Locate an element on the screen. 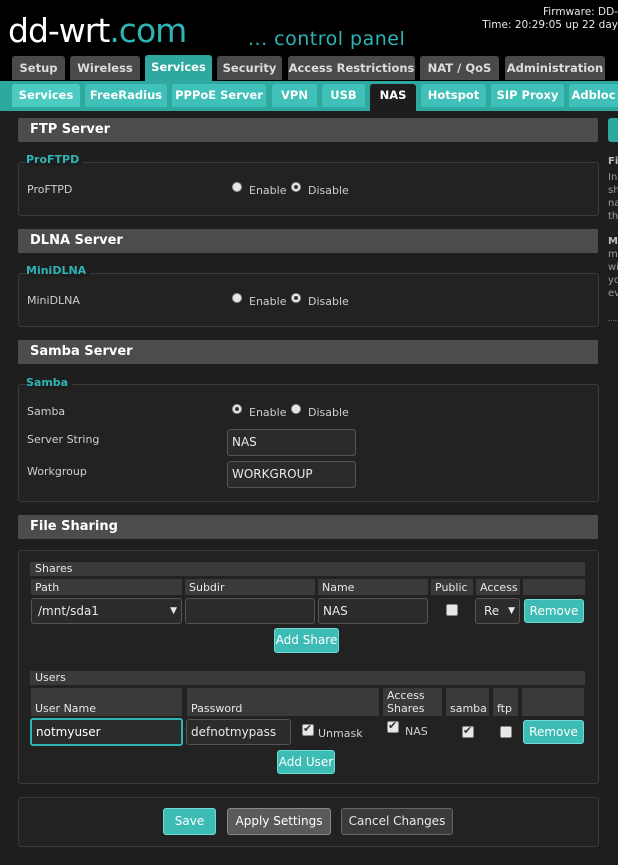  col-path: Path is located at coordinates (106, 587).